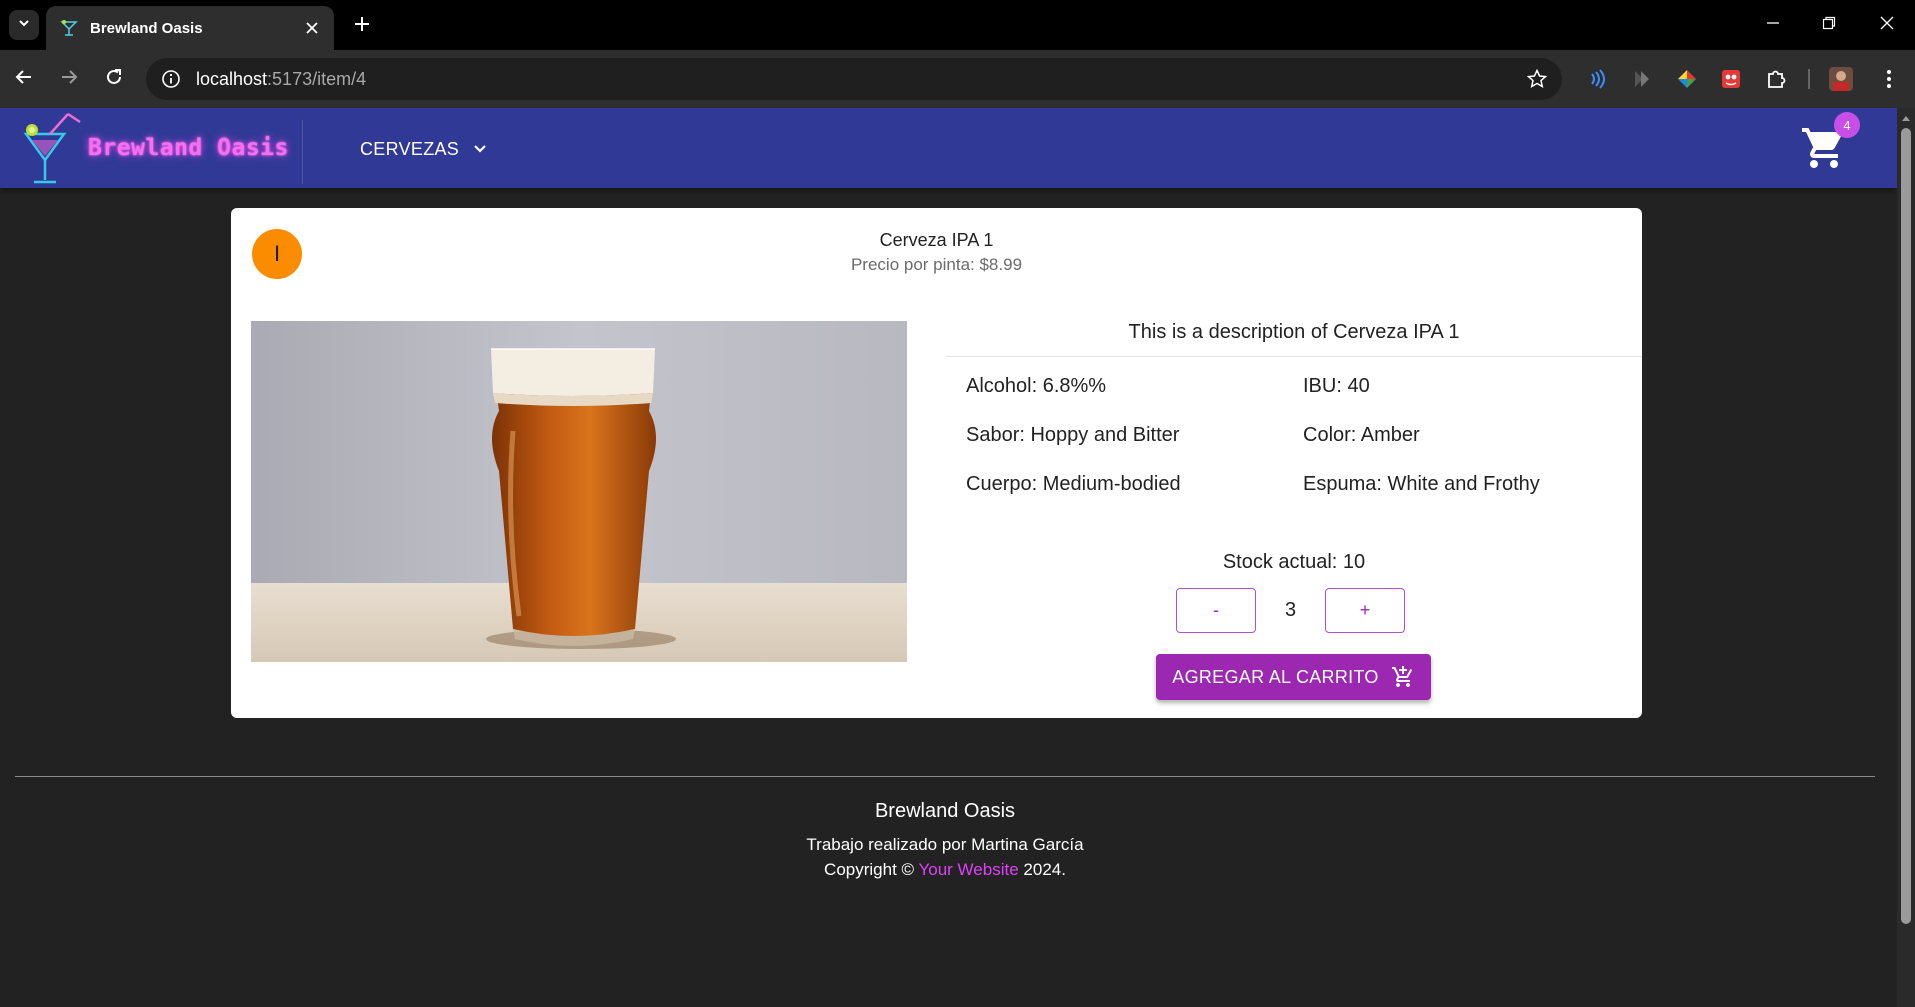 The height and width of the screenshot is (1007, 1915). I want to click on copyright-year: 2024., so click(1044, 869).